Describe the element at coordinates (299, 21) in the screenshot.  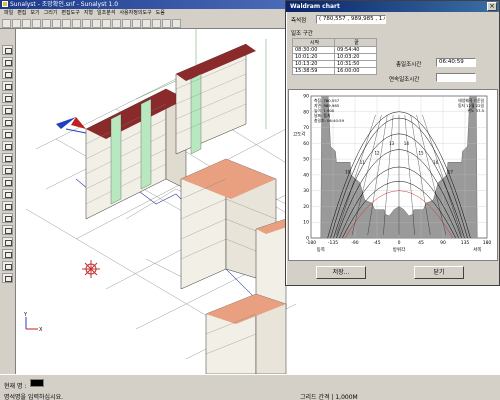
I see `coord-label: 측석점` at that location.